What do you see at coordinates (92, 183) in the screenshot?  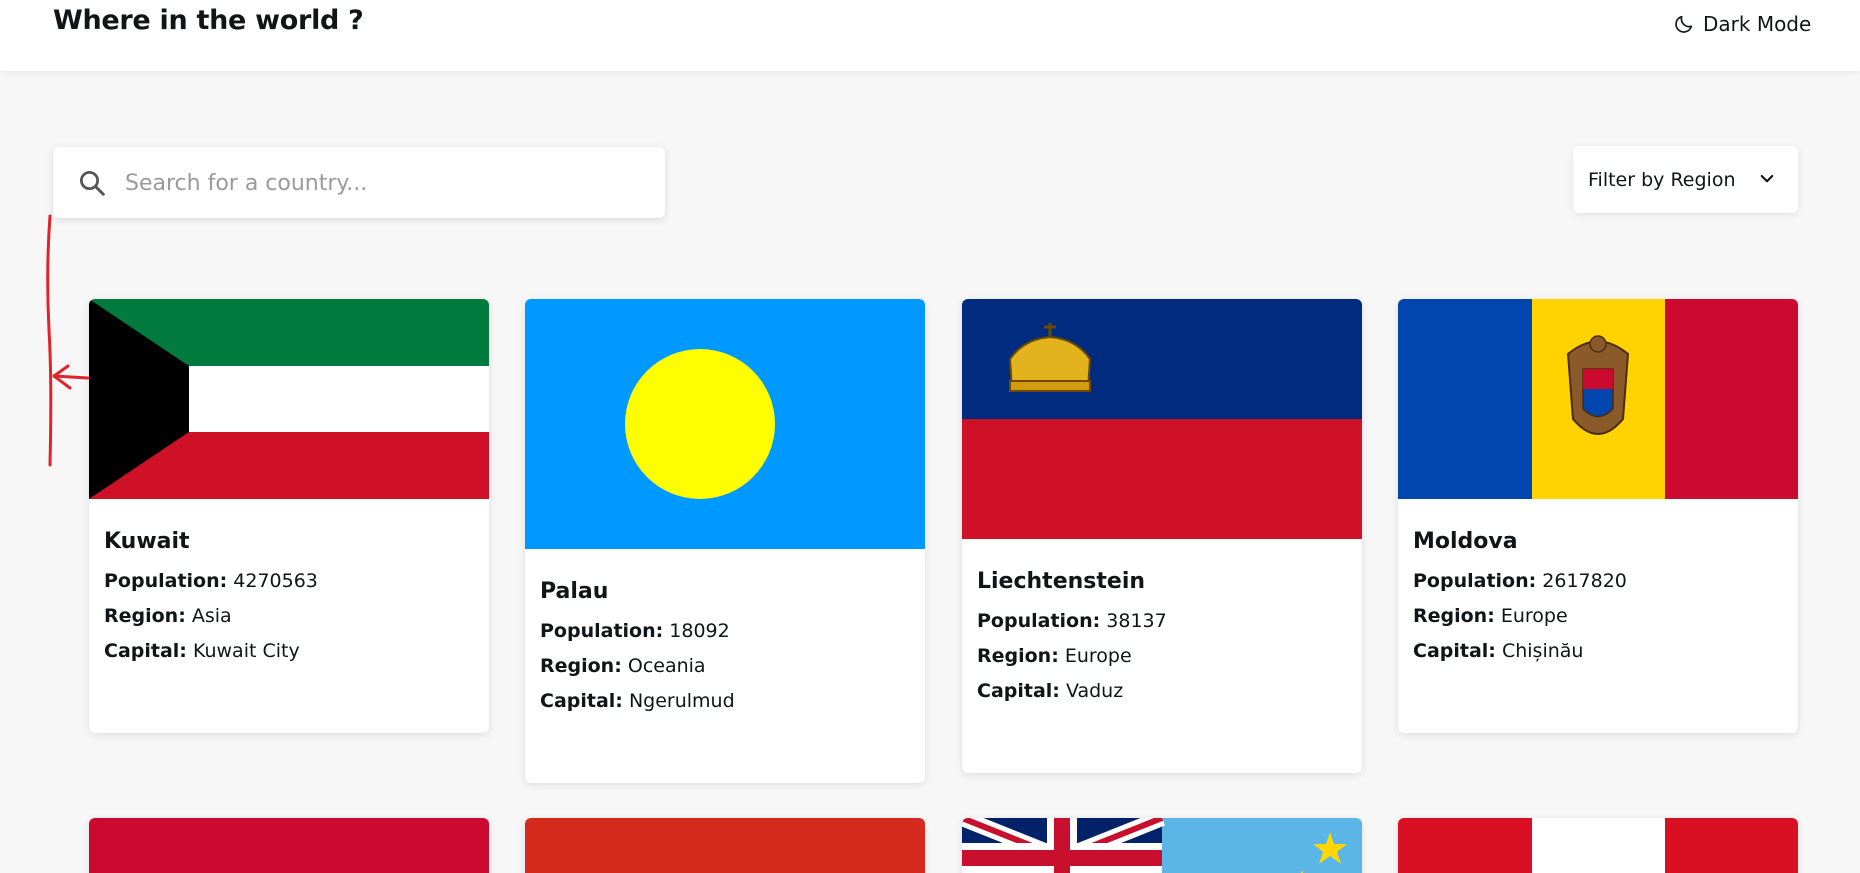 I see `search-icon` at bounding box center [92, 183].